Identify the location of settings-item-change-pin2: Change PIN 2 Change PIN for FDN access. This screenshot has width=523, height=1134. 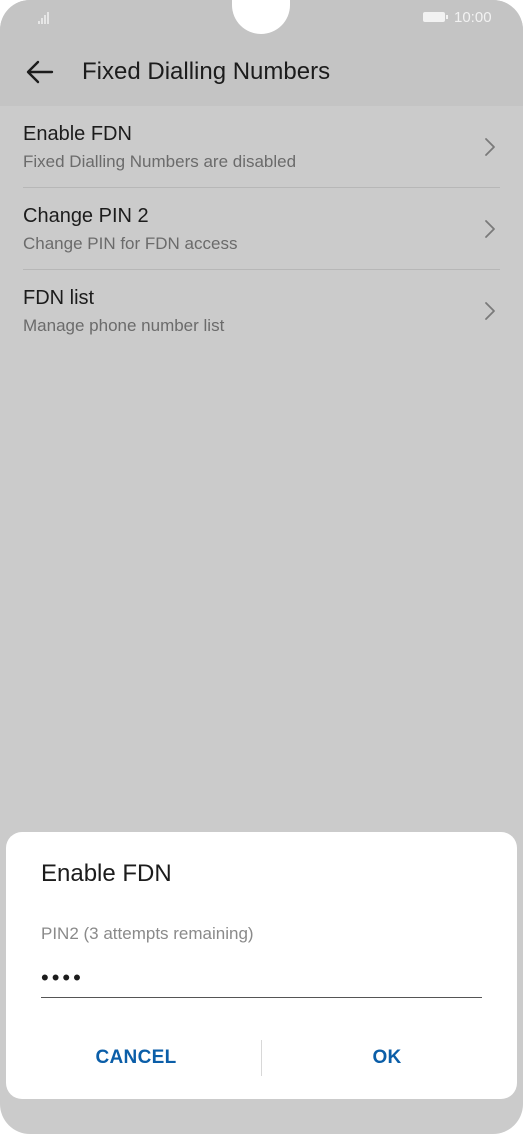
(261, 229).